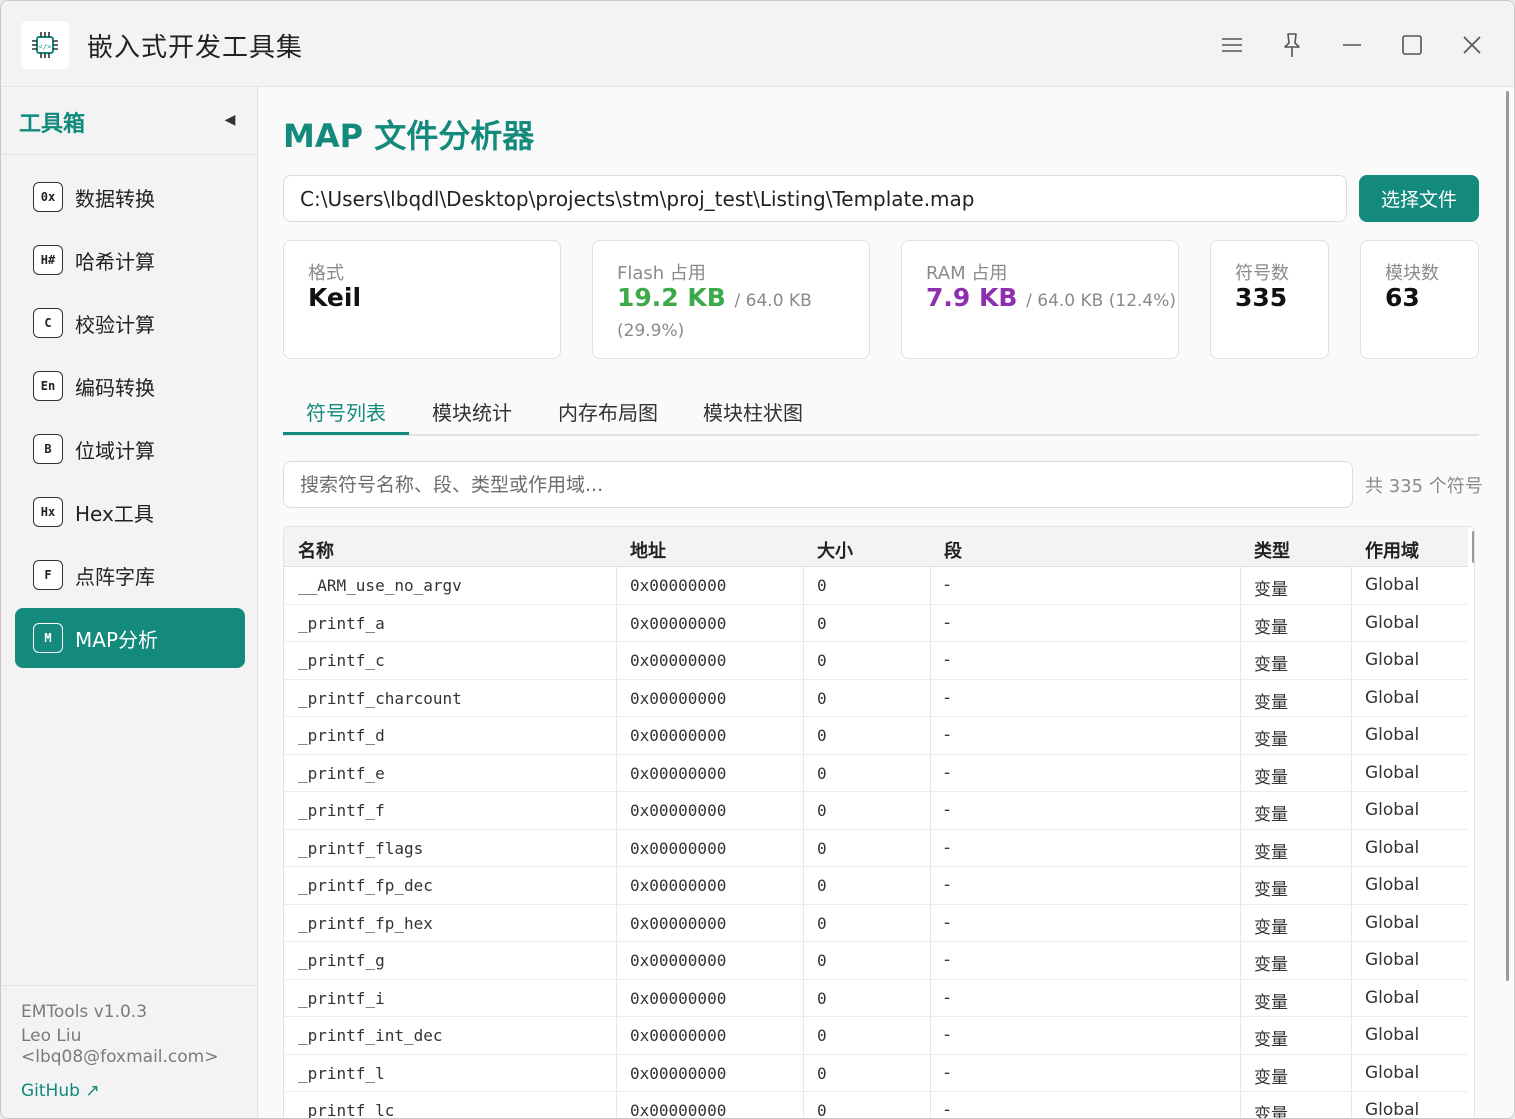 This screenshot has width=1515, height=1119. I want to click on main-scrollbar, so click(1507, 536).